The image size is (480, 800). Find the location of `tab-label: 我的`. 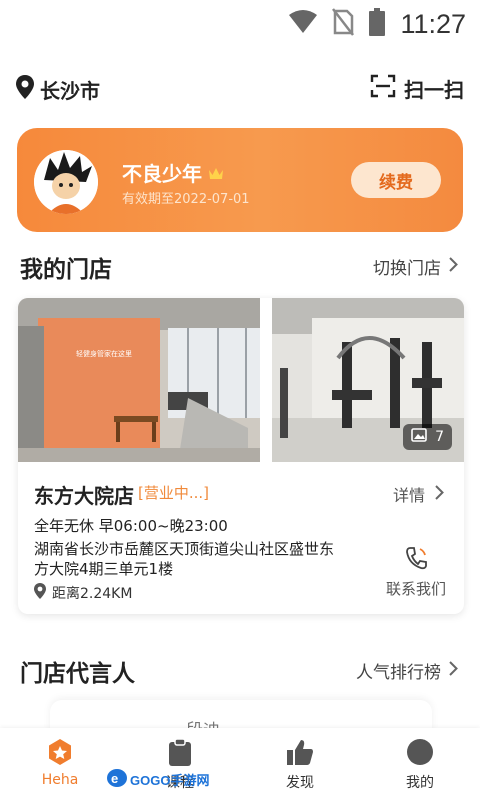

tab-label: 我的 is located at coordinates (420, 783).